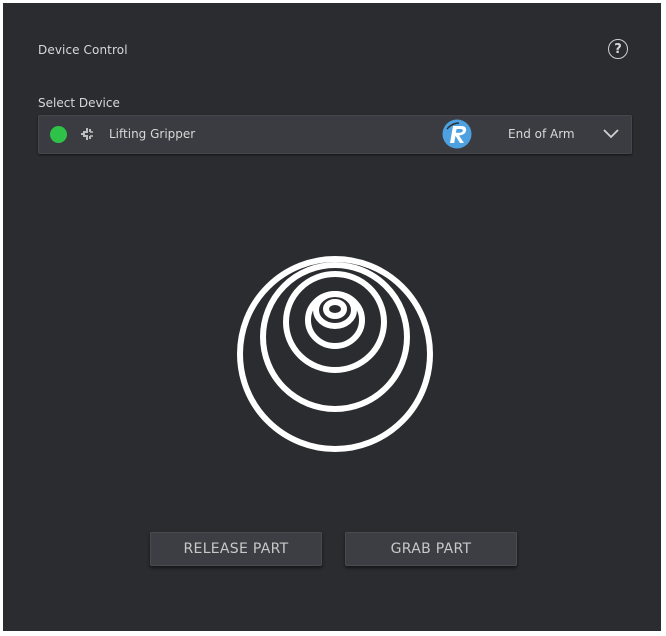 The height and width of the screenshot is (636, 666). Describe the element at coordinates (236, 549) in the screenshot. I see `release-part-button: RELEASE PART` at that location.